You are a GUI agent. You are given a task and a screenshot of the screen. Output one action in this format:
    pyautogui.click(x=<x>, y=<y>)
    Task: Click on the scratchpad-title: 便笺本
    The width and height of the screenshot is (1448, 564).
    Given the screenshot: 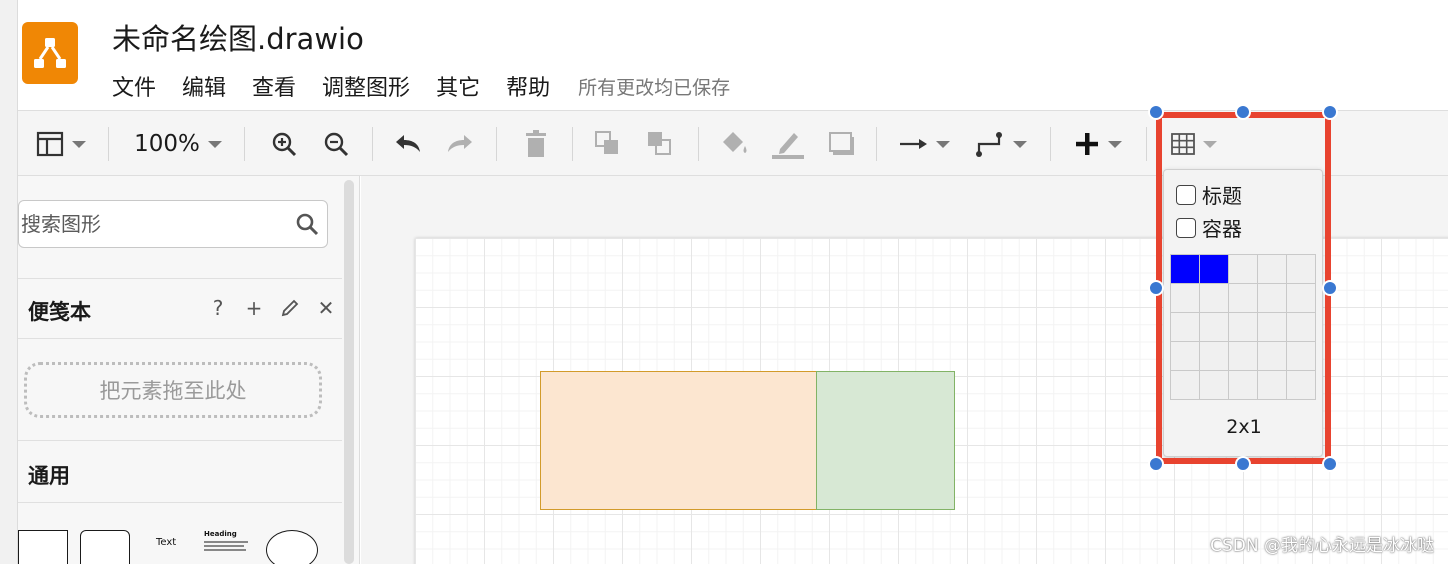 What is the action you would take?
    pyautogui.click(x=59, y=311)
    